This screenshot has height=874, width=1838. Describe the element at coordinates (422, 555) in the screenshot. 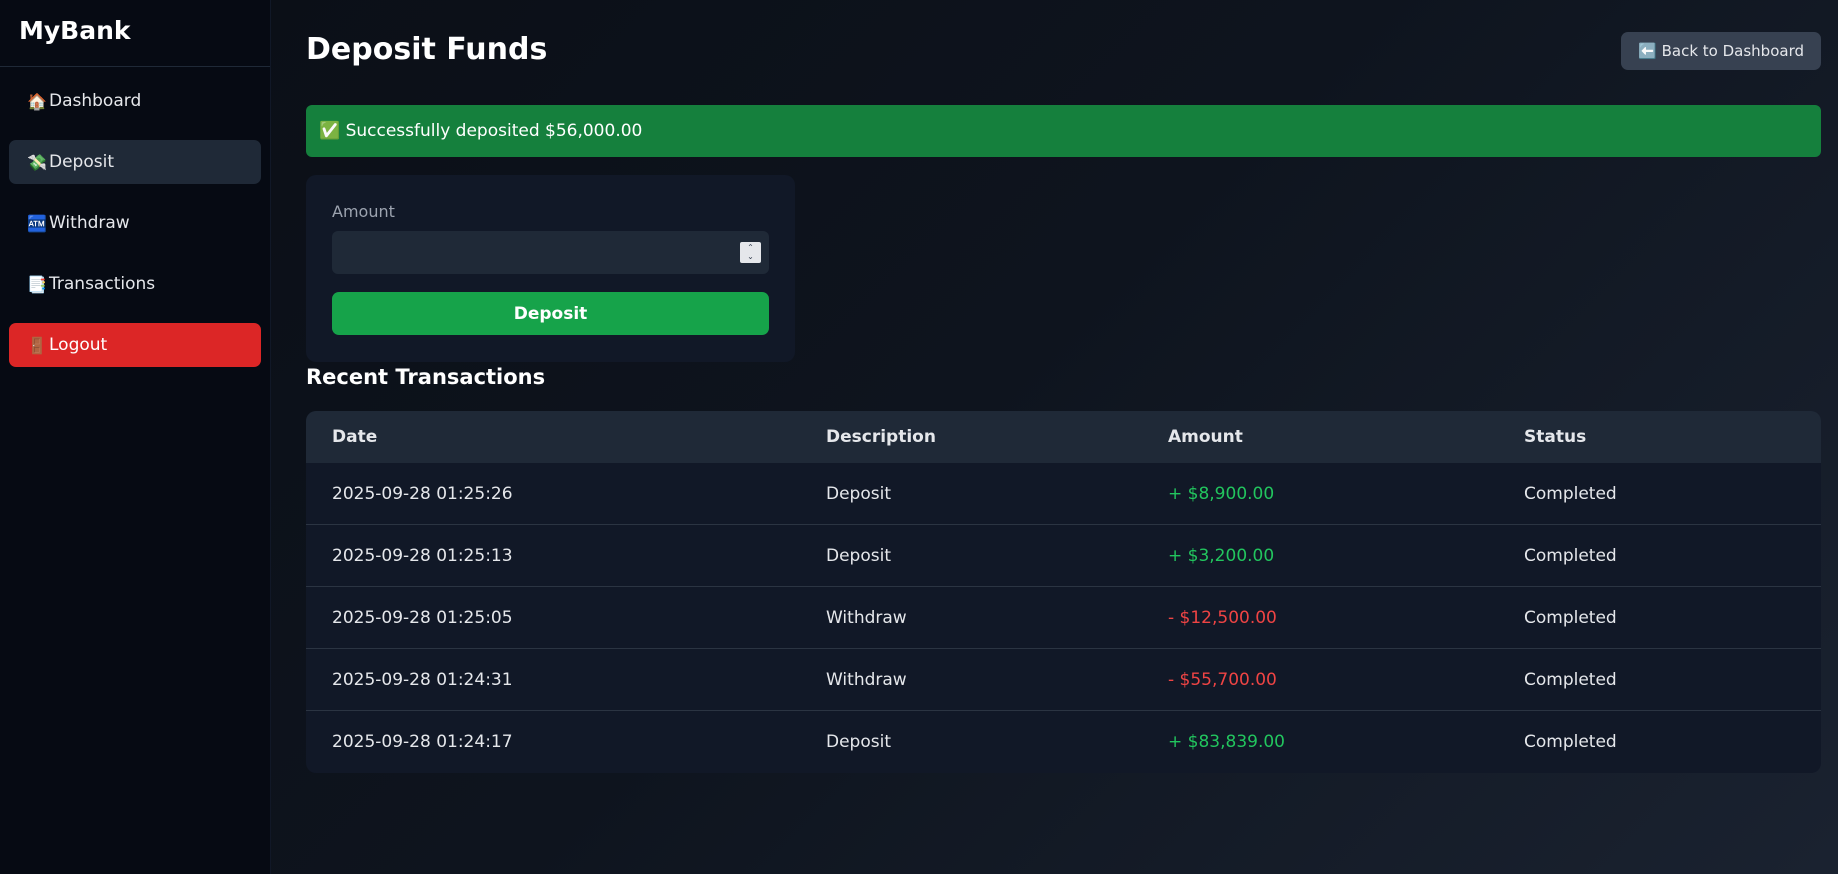

I see `cell-date: 2025-09-28 01:25:13` at that location.